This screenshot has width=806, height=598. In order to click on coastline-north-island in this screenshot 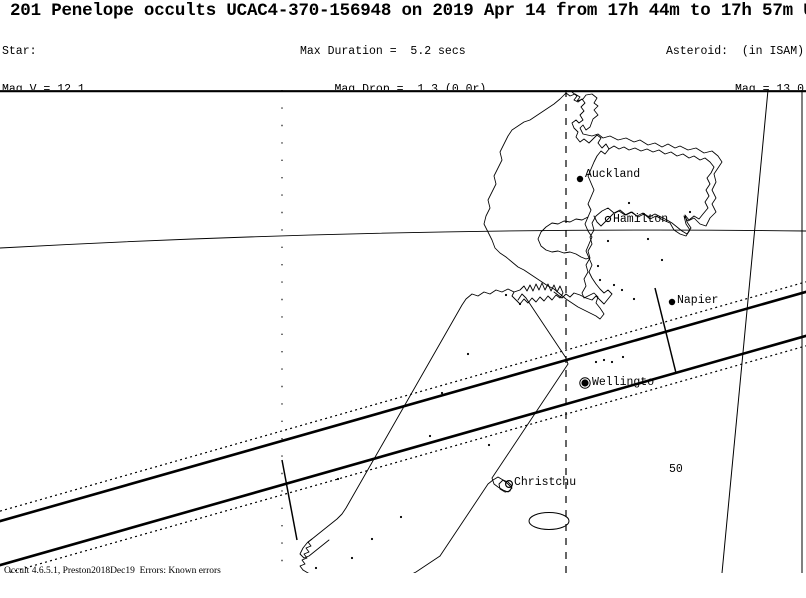, I will do `click(603, 206)`.